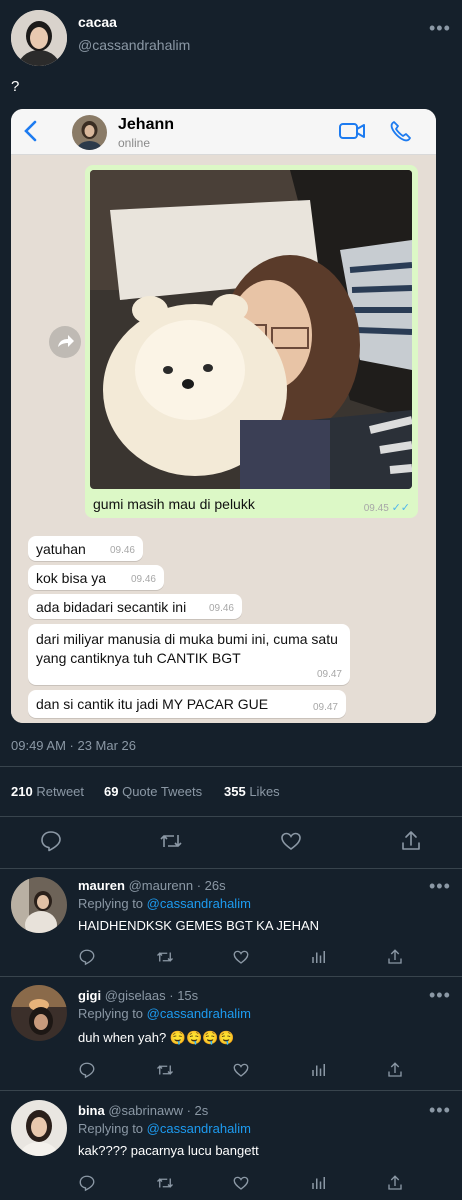  What do you see at coordinates (30, 133) in the screenshot?
I see `back-arrow-icon` at bounding box center [30, 133].